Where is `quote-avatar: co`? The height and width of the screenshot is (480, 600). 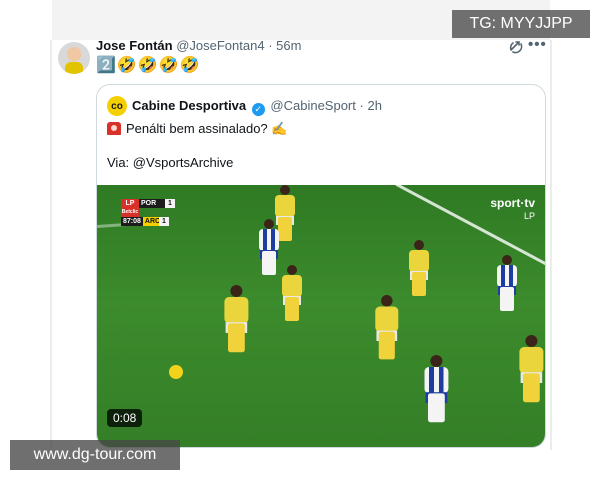 quote-avatar: co is located at coordinates (117, 106).